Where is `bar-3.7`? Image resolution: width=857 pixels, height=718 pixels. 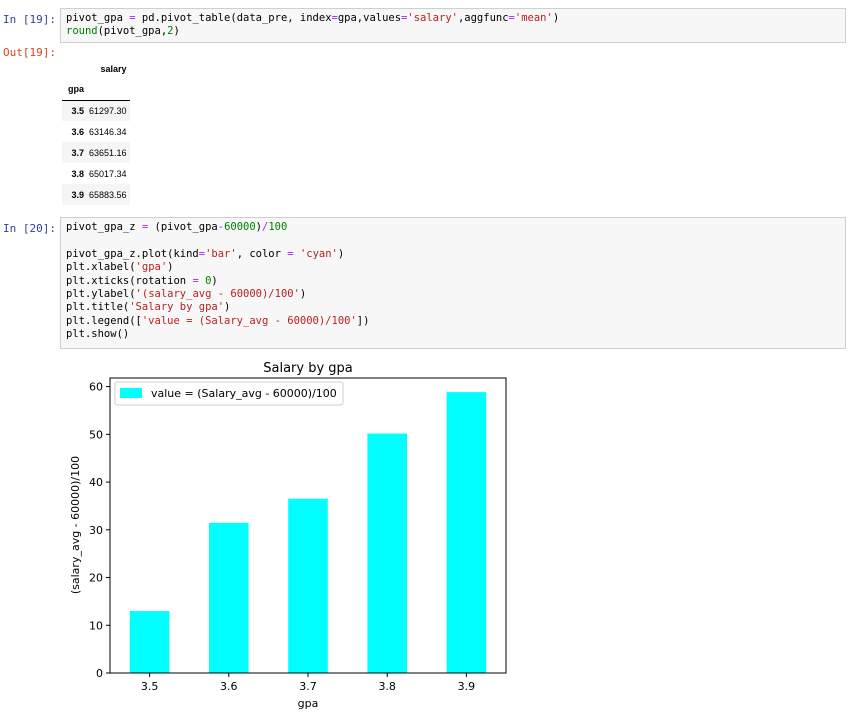 bar-3.7 is located at coordinates (308, 585).